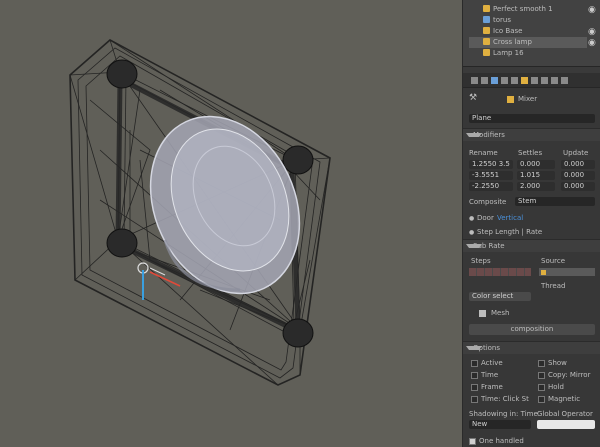 The image size is (600, 447). I want to click on door-value: Vertical, so click(510, 218).